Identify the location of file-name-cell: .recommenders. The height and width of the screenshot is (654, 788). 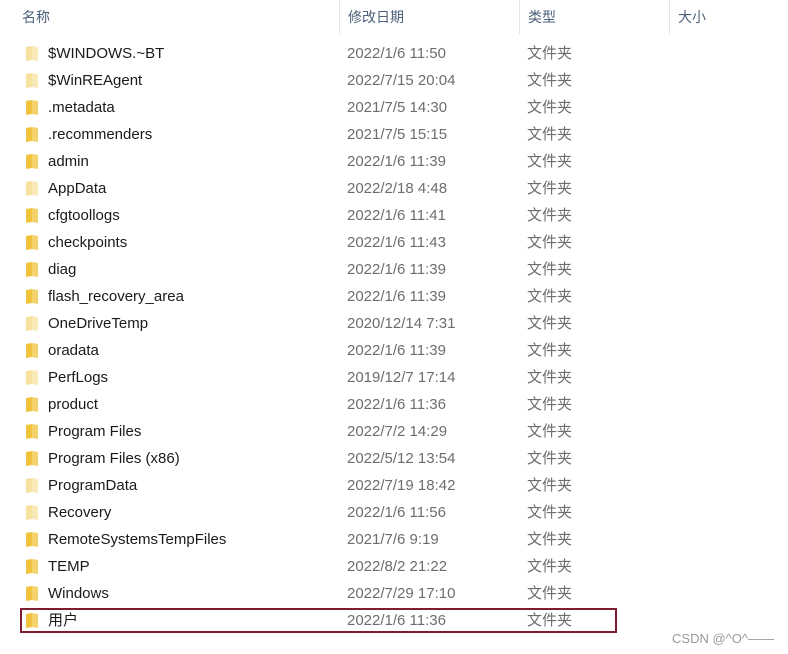
(181, 134).